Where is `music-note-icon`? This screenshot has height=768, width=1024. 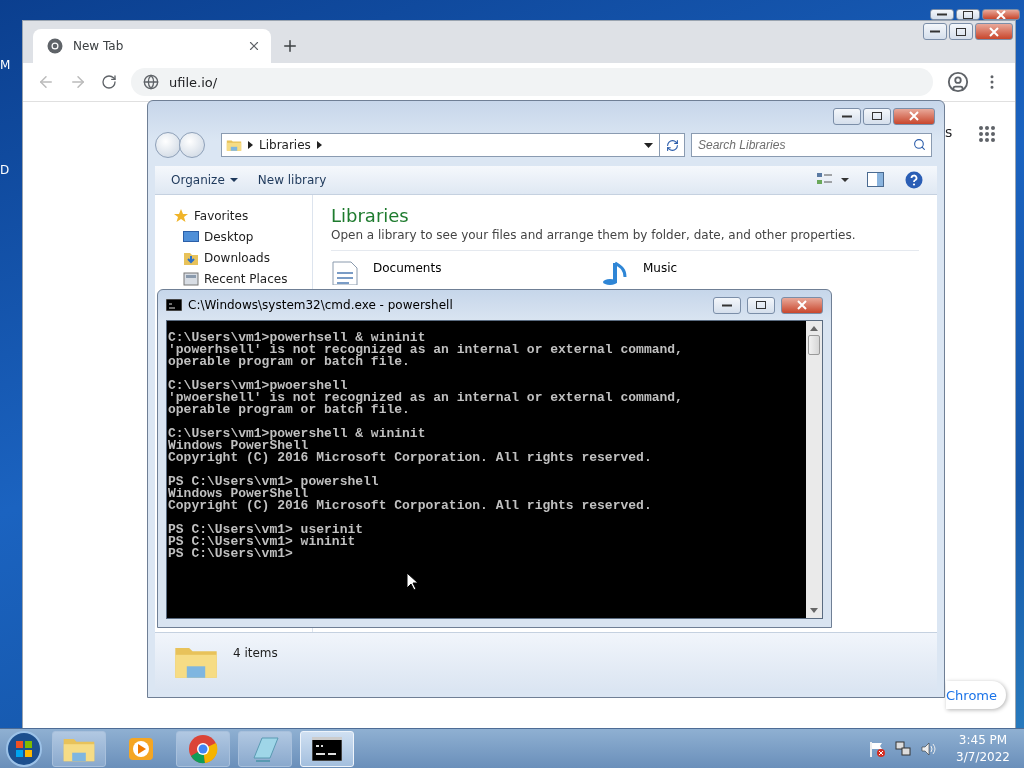
music-note-icon is located at coordinates (615, 273).